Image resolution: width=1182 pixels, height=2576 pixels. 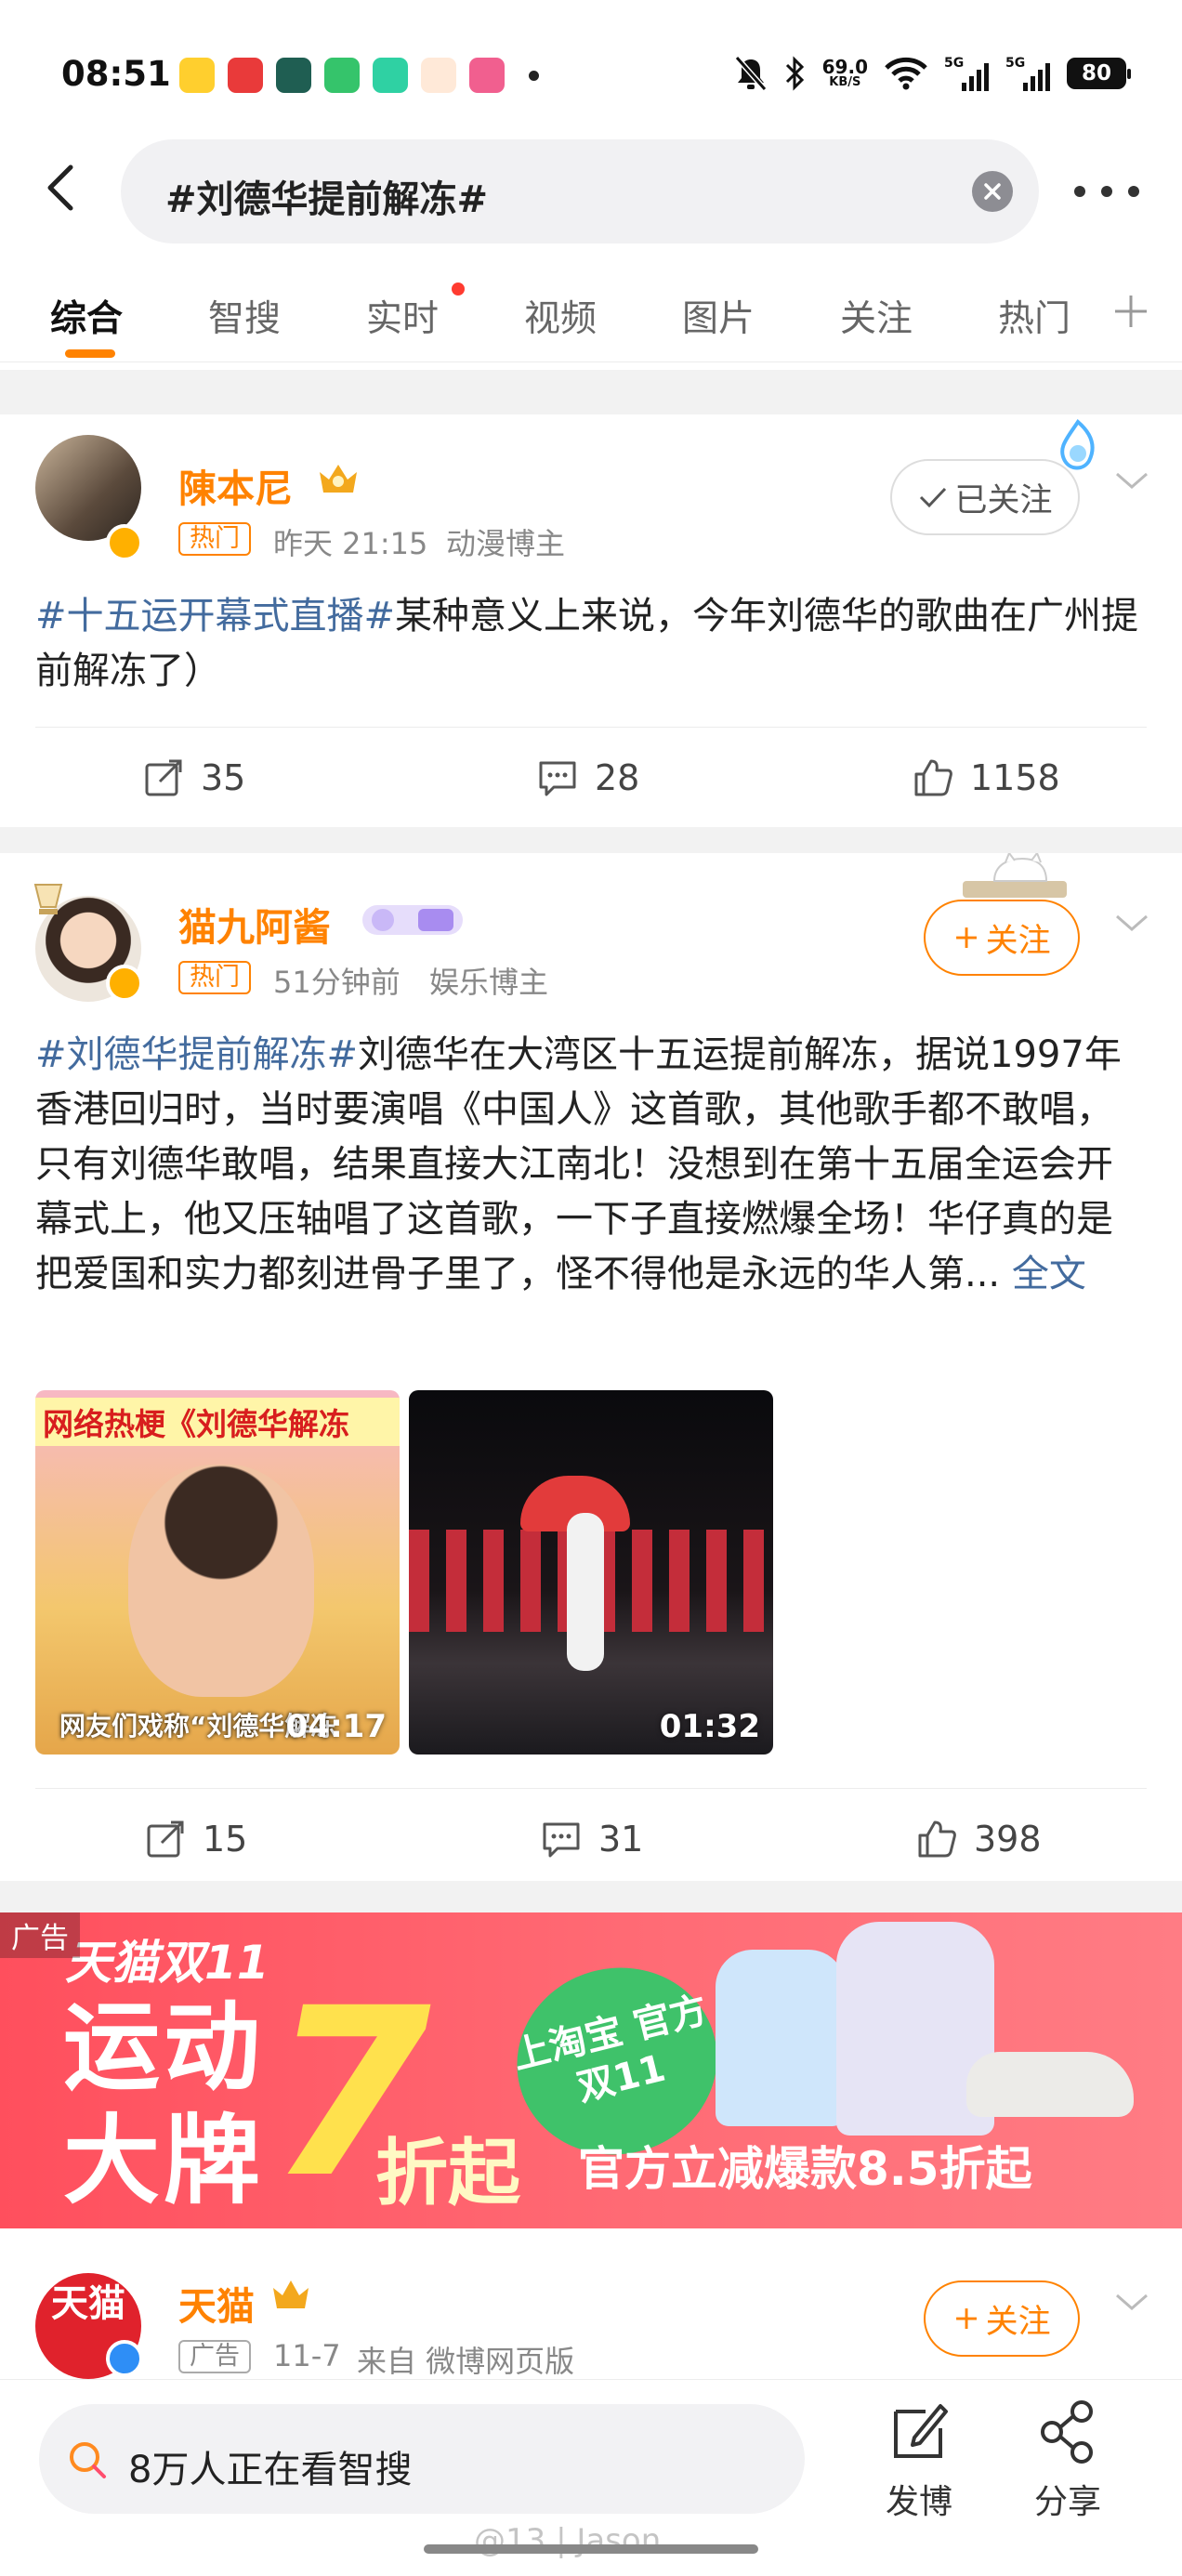 I want to click on new-content-dot, so click(x=458, y=289).